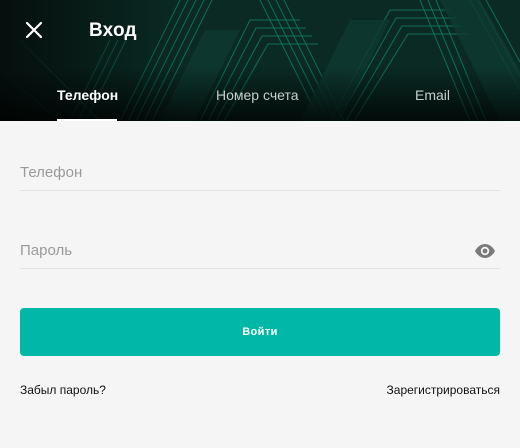 Image resolution: width=520 pixels, height=448 pixels. What do you see at coordinates (240, 172) in the screenshot?
I see `phone-input` at bounding box center [240, 172].